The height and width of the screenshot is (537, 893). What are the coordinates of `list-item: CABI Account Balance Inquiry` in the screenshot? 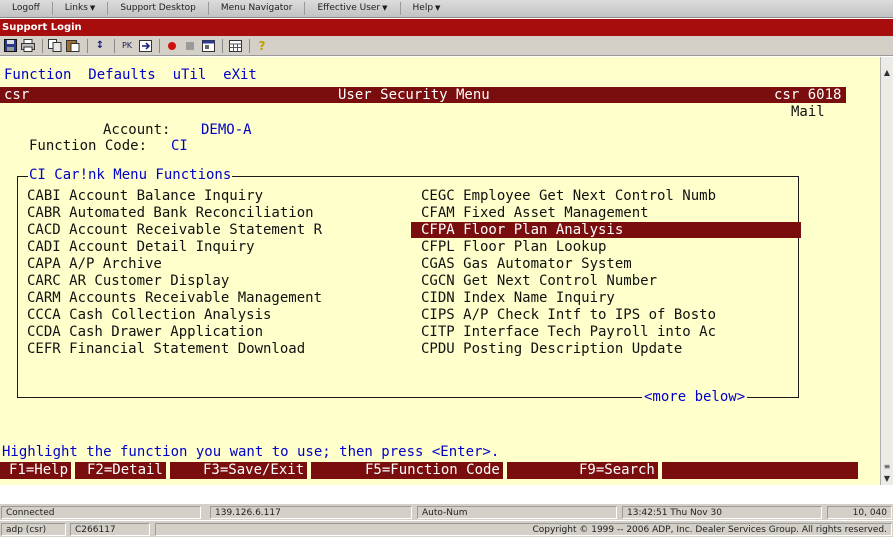 It's located at (220, 196).